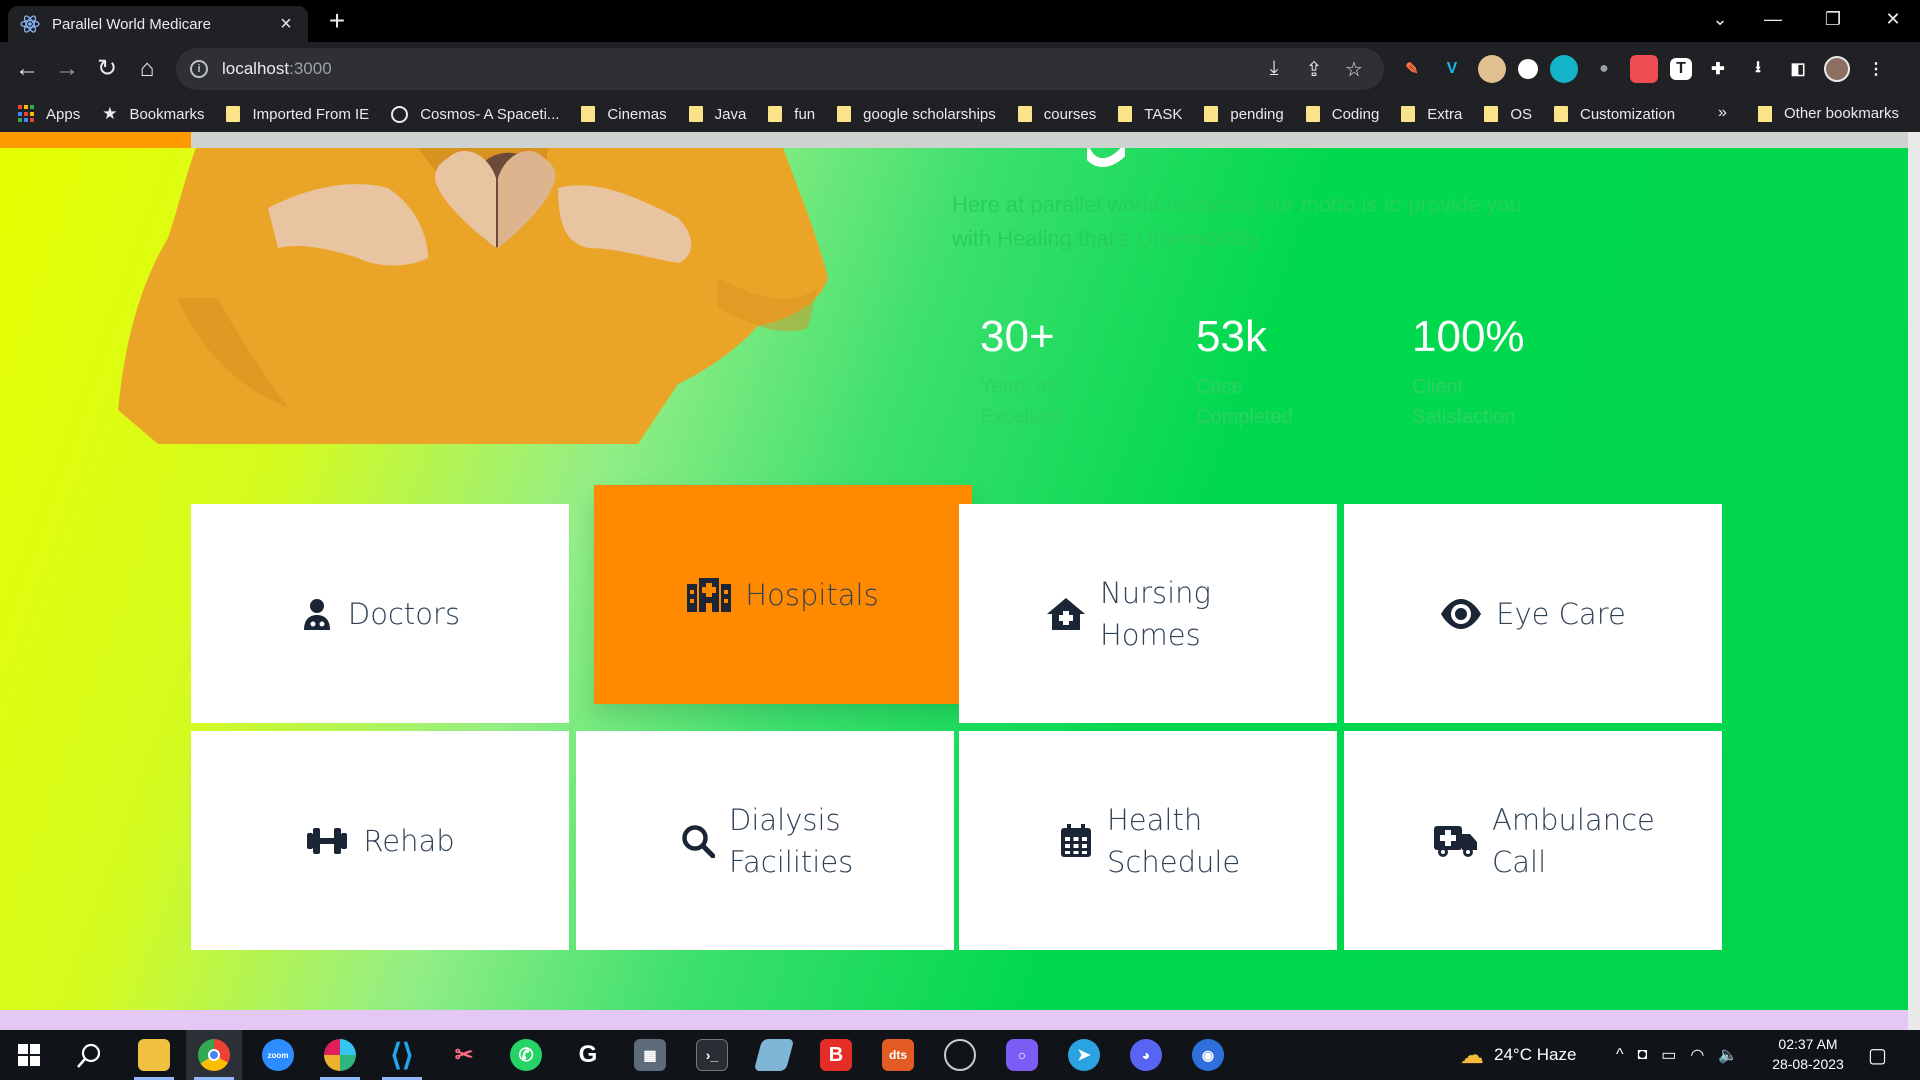  What do you see at coordinates (1431, 114) in the screenshot?
I see `bookmark-folder: Extra` at bounding box center [1431, 114].